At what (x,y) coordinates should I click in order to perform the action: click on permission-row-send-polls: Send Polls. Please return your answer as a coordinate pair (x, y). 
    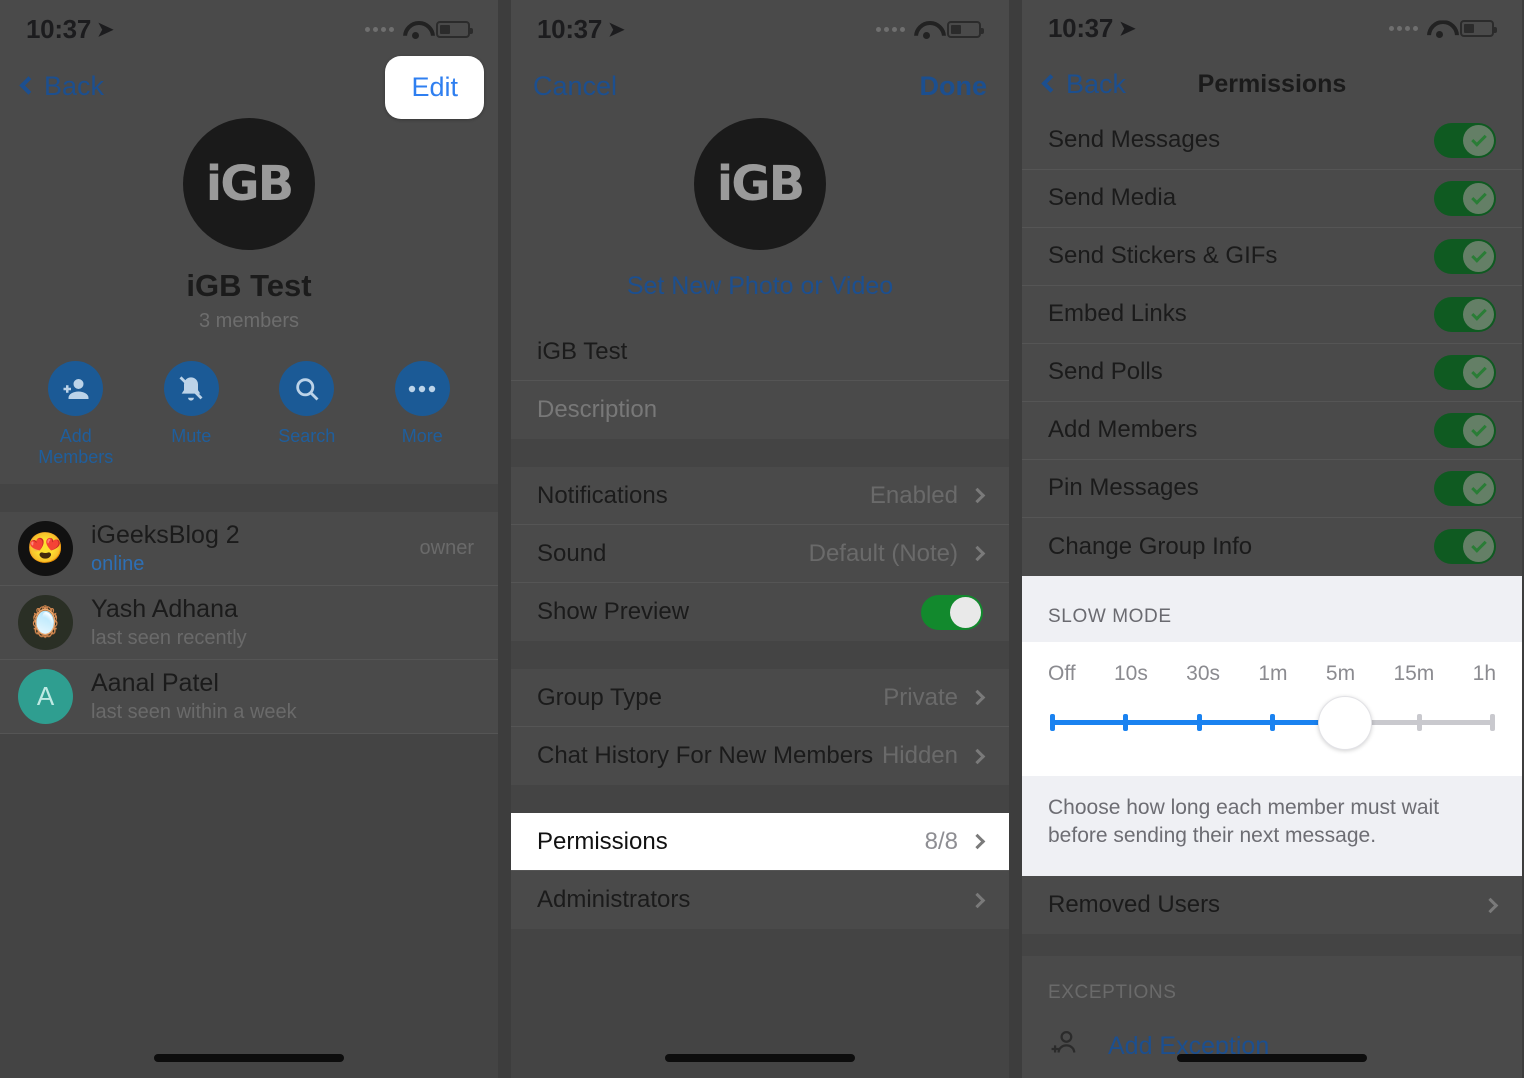
    Looking at the image, I should click on (1272, 373).